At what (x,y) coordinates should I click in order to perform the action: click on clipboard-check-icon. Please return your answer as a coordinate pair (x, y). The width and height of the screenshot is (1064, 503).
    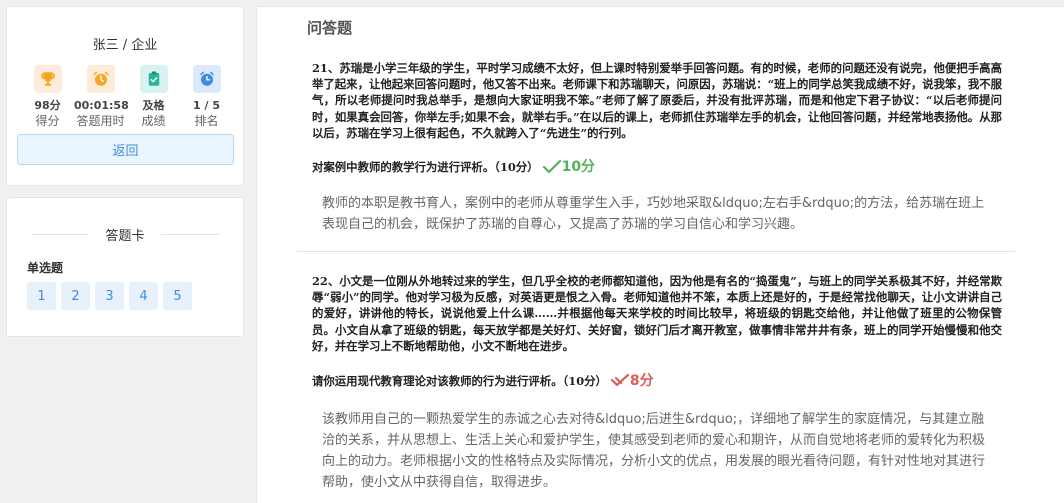
    Looking at the image, I should click on (153, 79).